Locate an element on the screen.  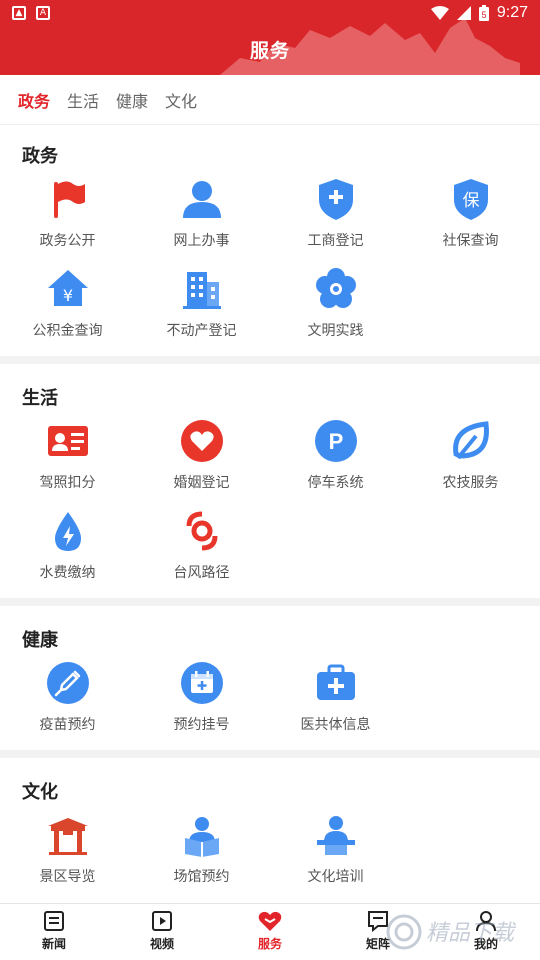
service-label: 公积金查询 is located at coordinates (67, 331).